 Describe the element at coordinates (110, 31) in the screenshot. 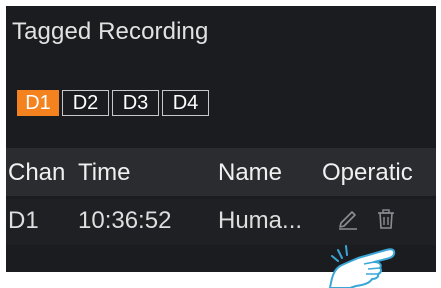

I see `panel-title: Tagged Recording` at that location.